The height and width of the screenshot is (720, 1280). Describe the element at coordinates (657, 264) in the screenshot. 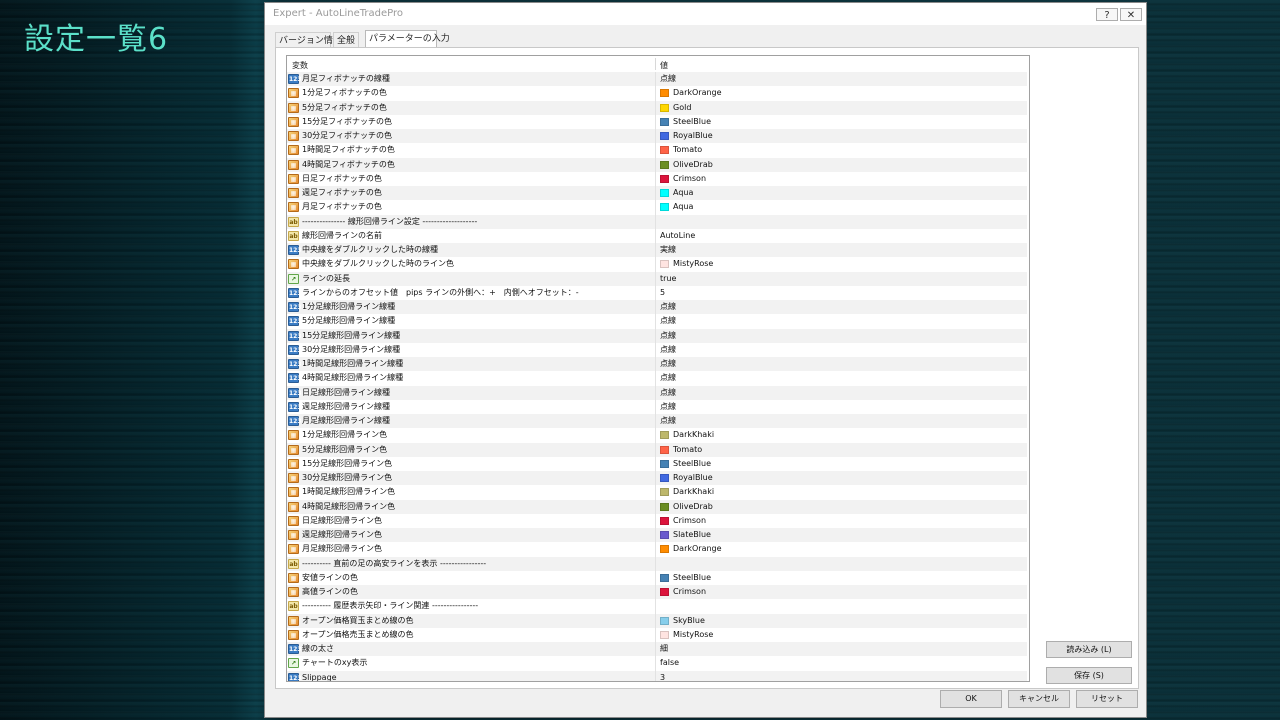

I see `table-row: ▦ 中央線をダブルクリックした時のライン色 MistyRose` at that location.